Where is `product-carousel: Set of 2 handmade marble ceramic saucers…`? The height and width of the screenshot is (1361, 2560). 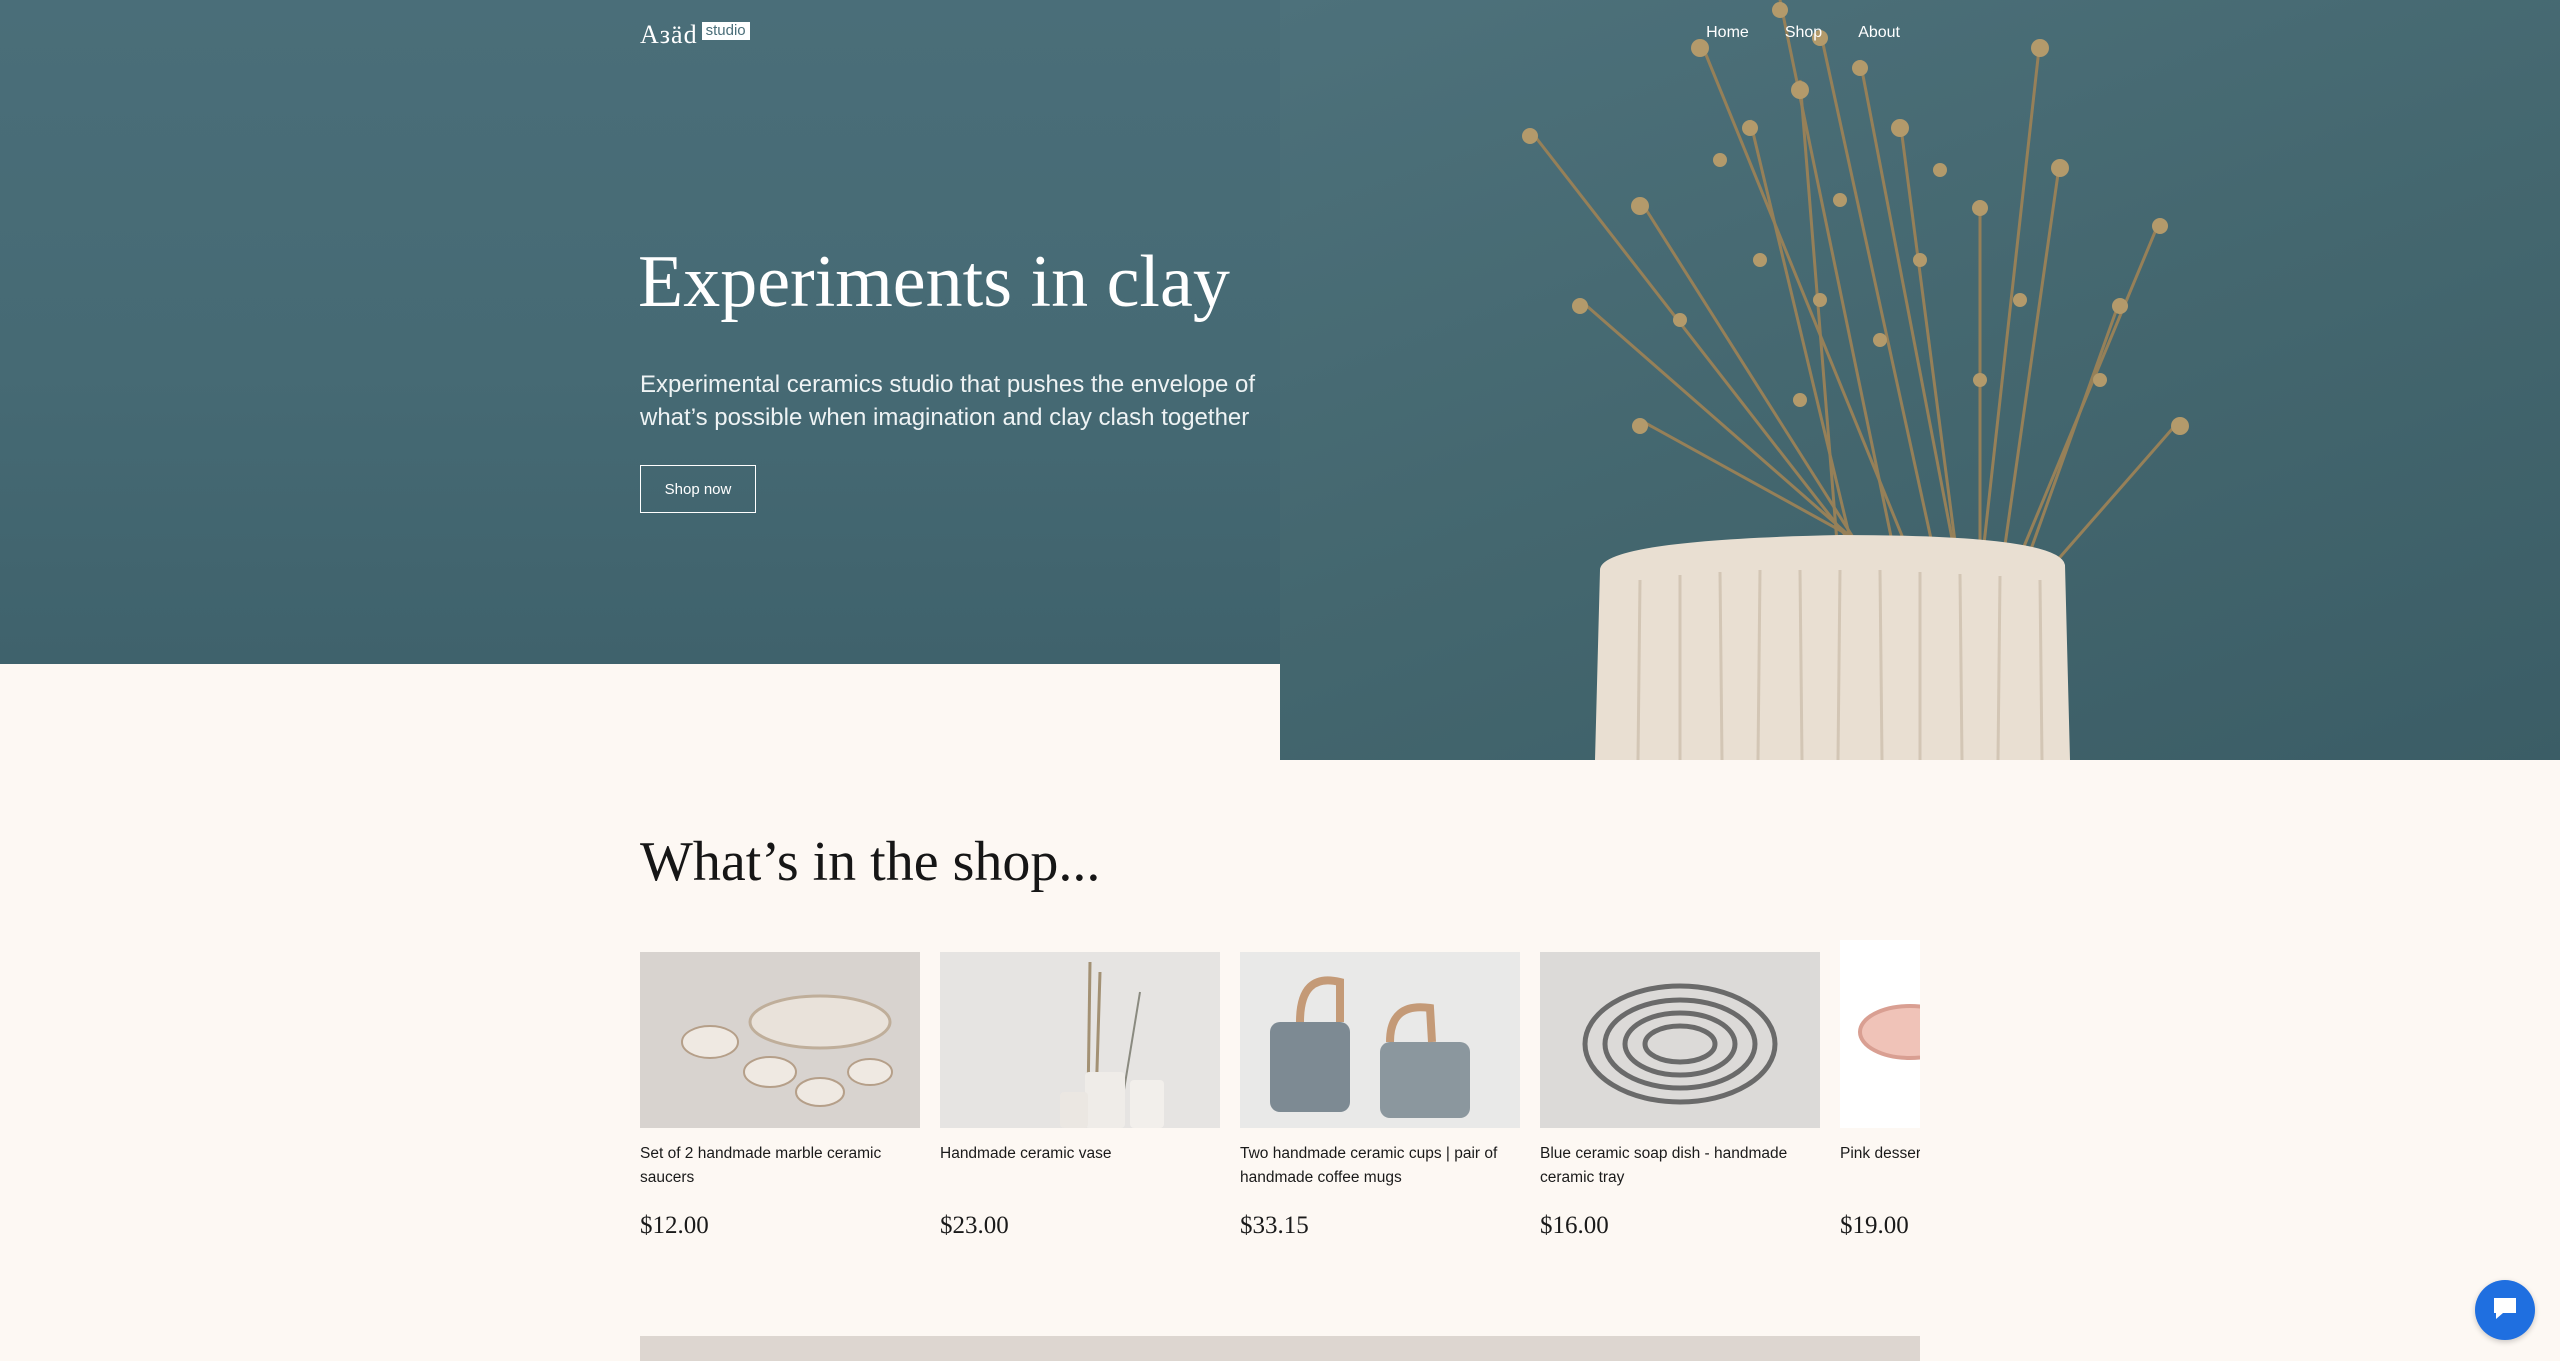
product-carousel: Set of 2 handmade marble ceramic saucers… is located at coordinates (1280, 1100).